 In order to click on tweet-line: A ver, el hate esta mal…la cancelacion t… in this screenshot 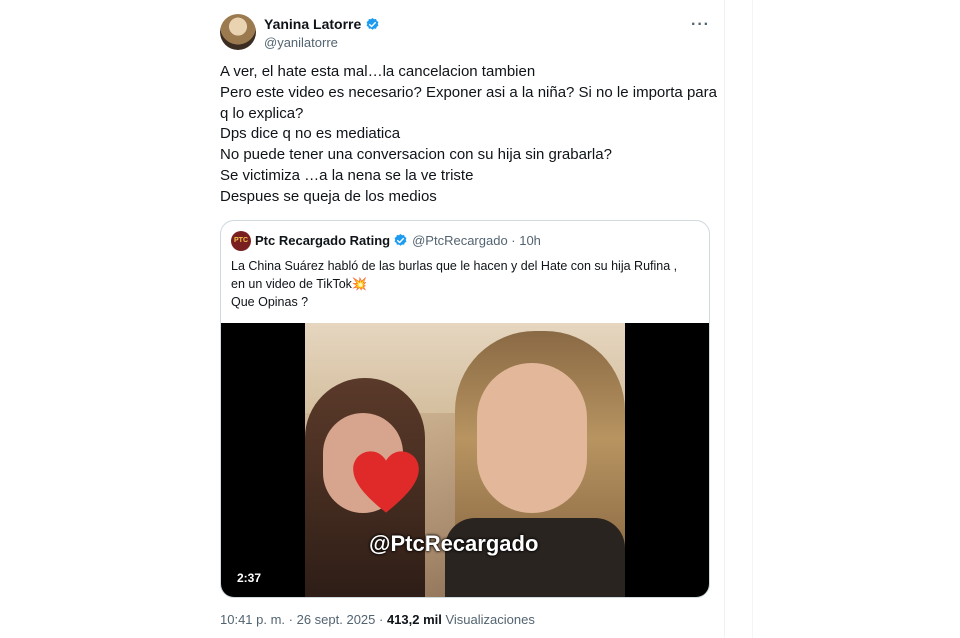, I will do `click(378, 71)`.